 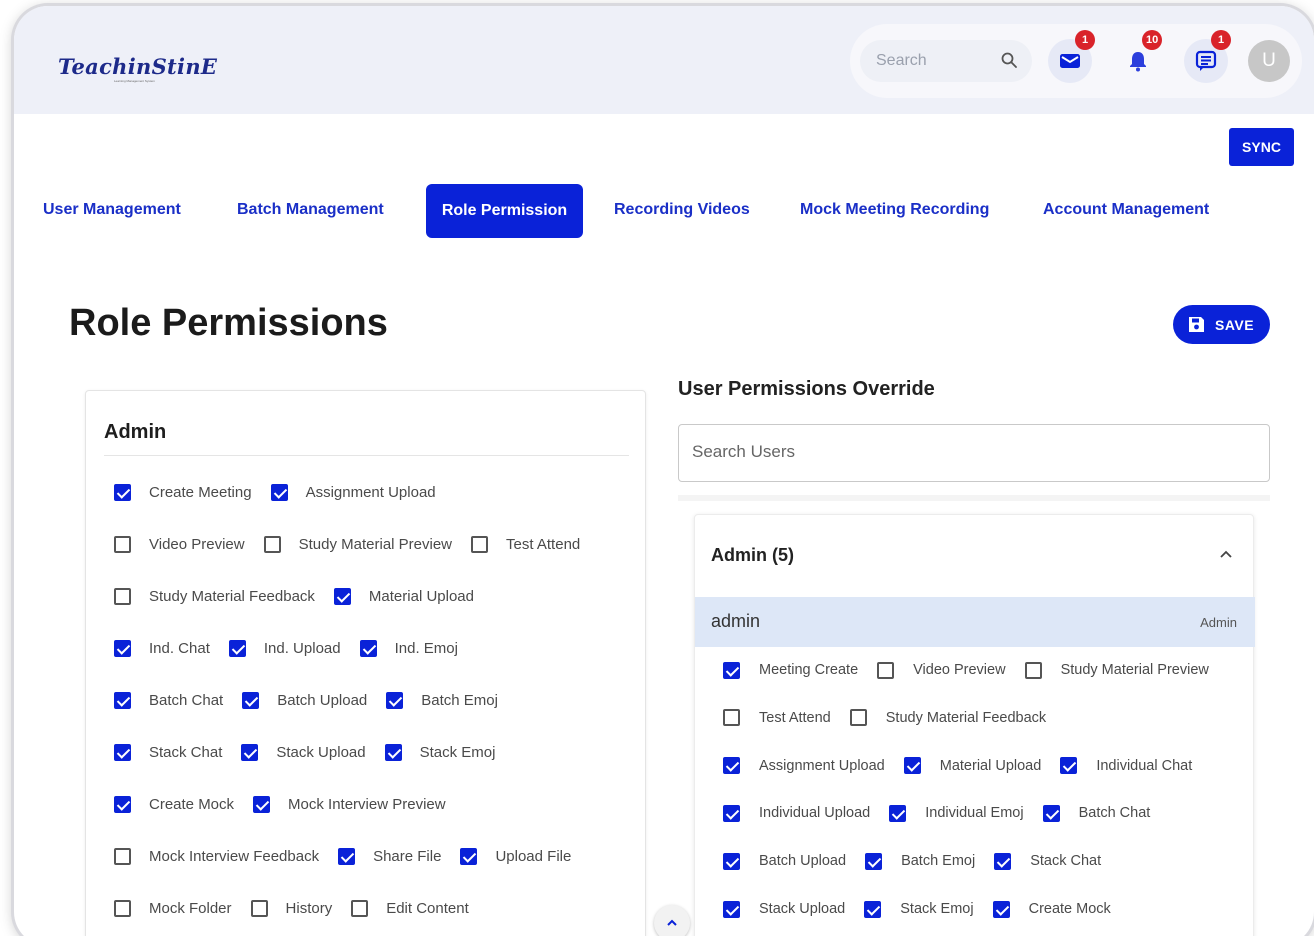 I want to click on sync-button: SYNC, so click(x=1261, y=147).